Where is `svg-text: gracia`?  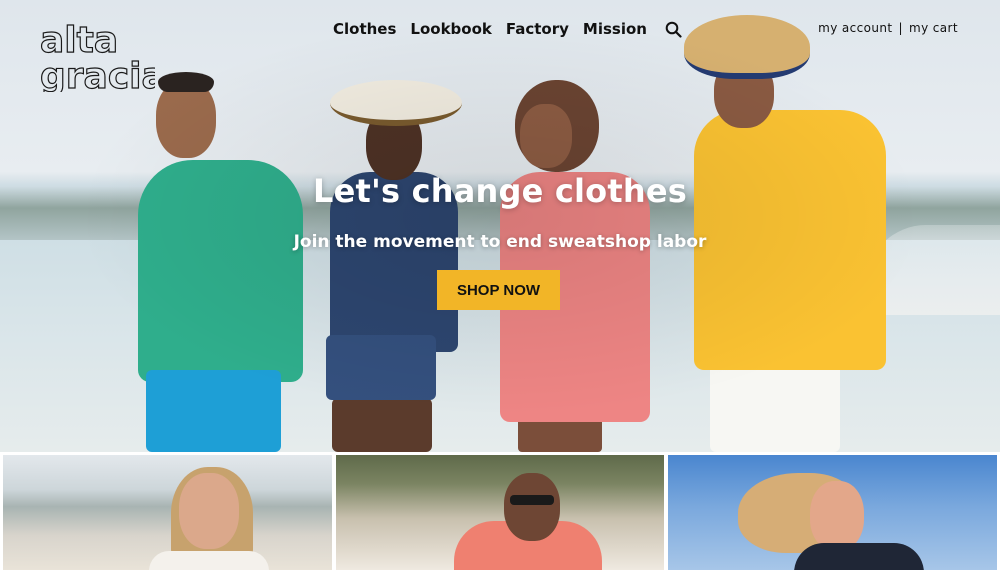
svg-text: gracia is located at coordinates (97, 74).